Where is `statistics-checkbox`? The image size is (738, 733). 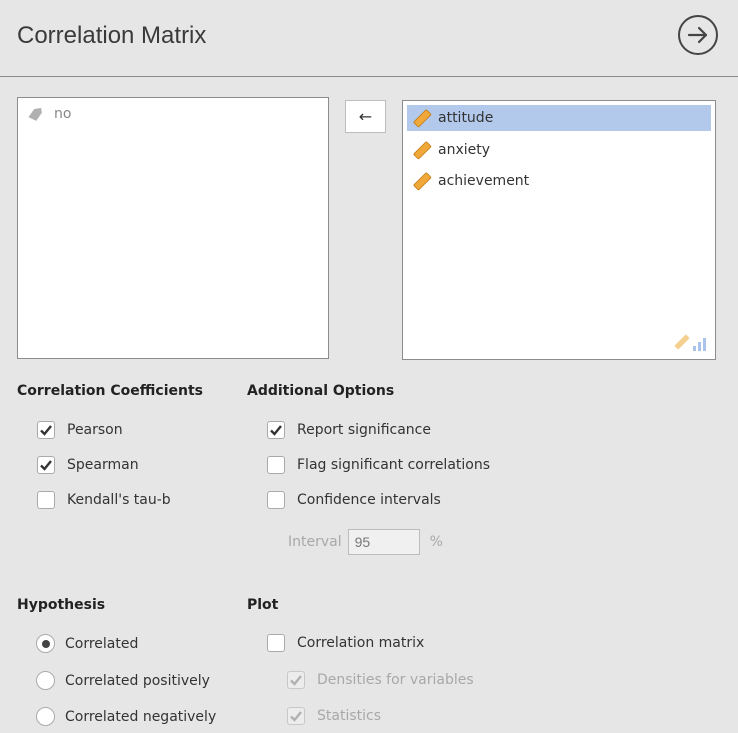
statistics-checkbox is located at coordinates (296, 716).